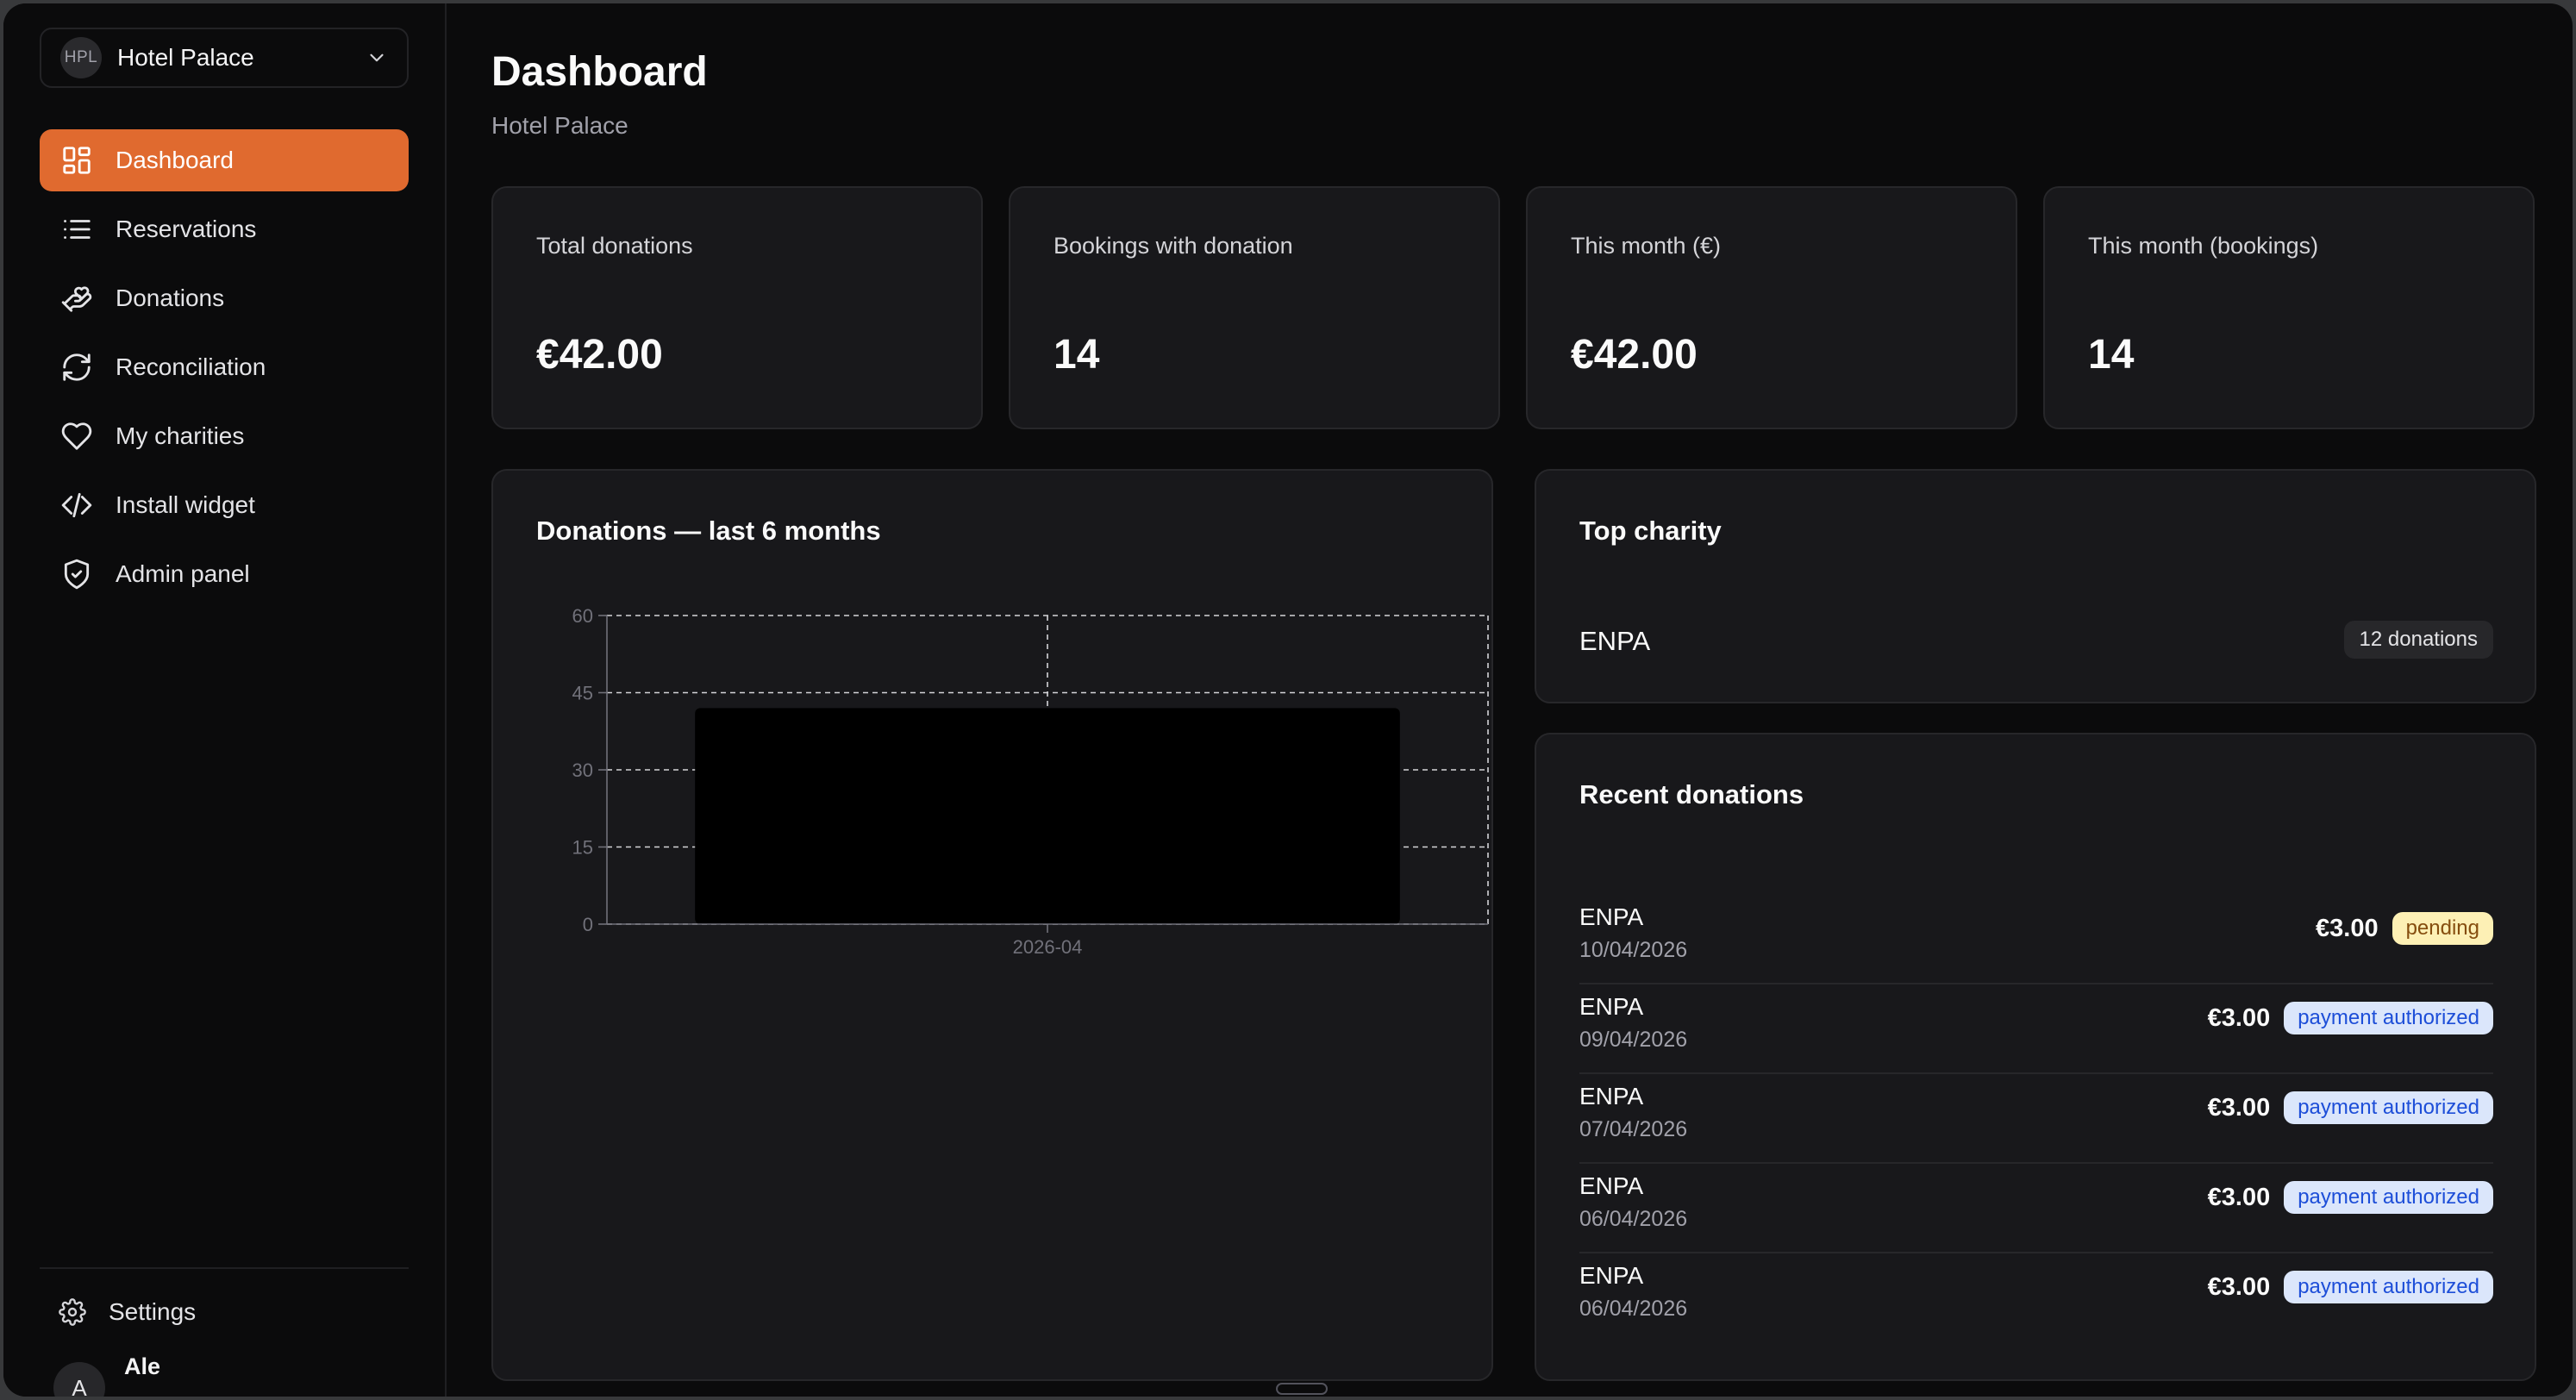 This screenshot has width=2576, height=1400. I want to click on list-item: ENPA 07/04/2026 €3.00 payment authorized, so click(2036, 1119).